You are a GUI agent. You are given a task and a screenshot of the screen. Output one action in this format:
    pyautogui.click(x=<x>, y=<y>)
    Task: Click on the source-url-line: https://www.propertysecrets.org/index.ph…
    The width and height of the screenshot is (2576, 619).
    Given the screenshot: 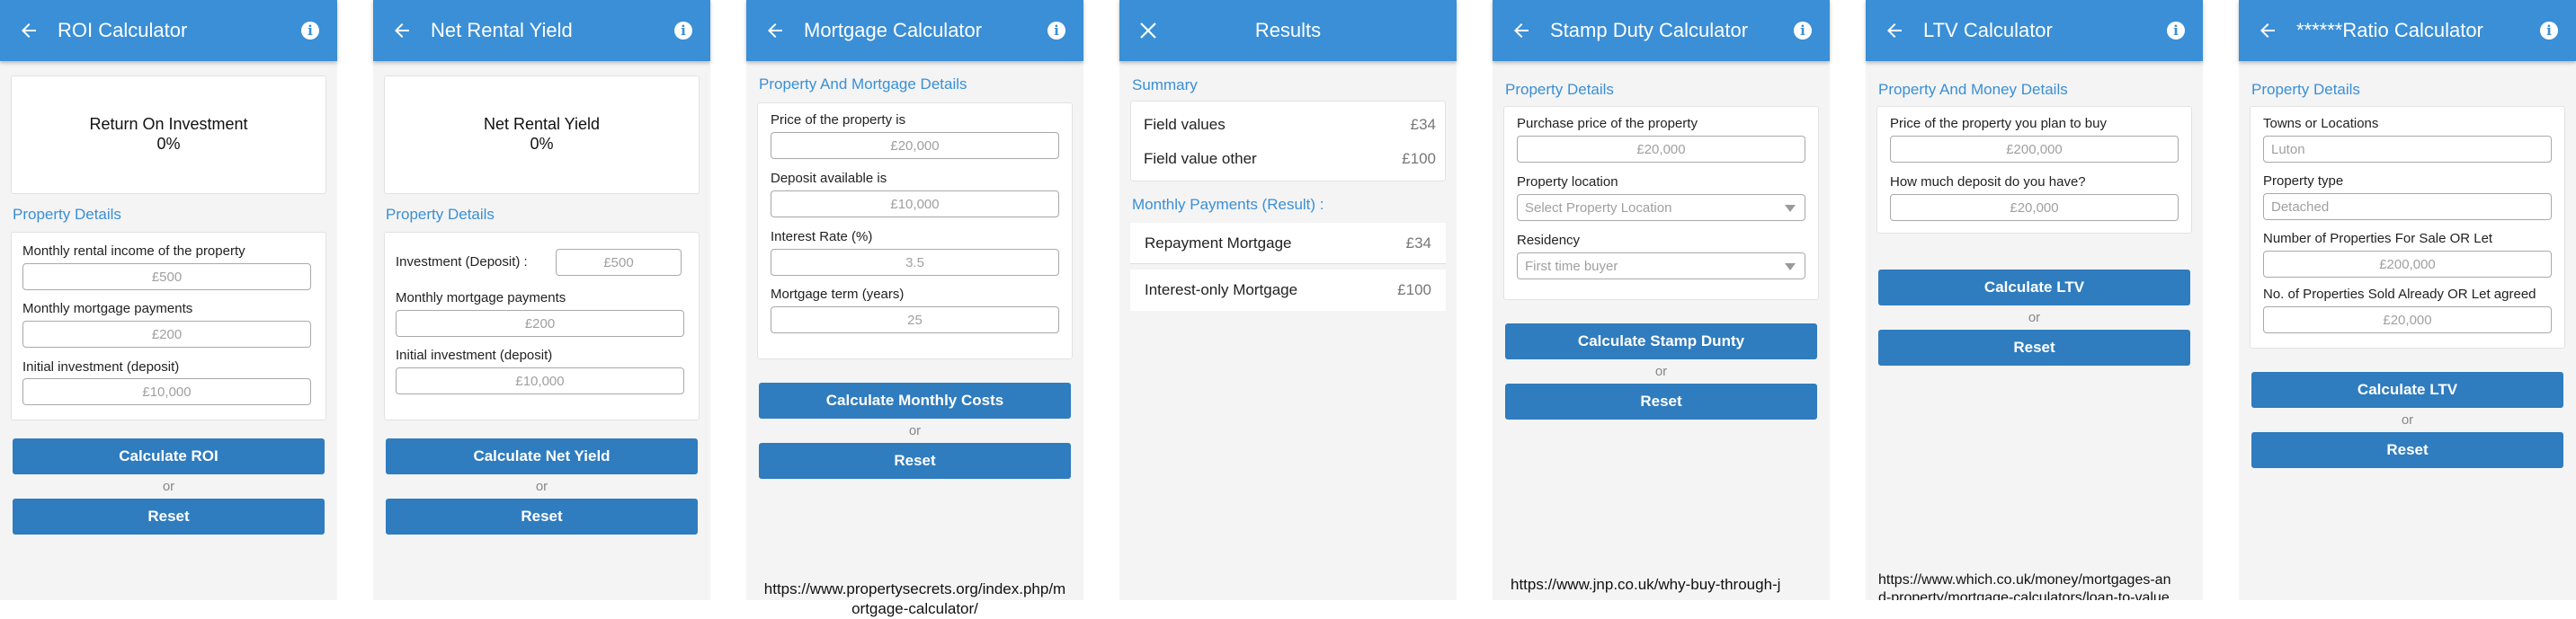 What is the action you would take?
    pyautogui.click(x=915, y=588)
    